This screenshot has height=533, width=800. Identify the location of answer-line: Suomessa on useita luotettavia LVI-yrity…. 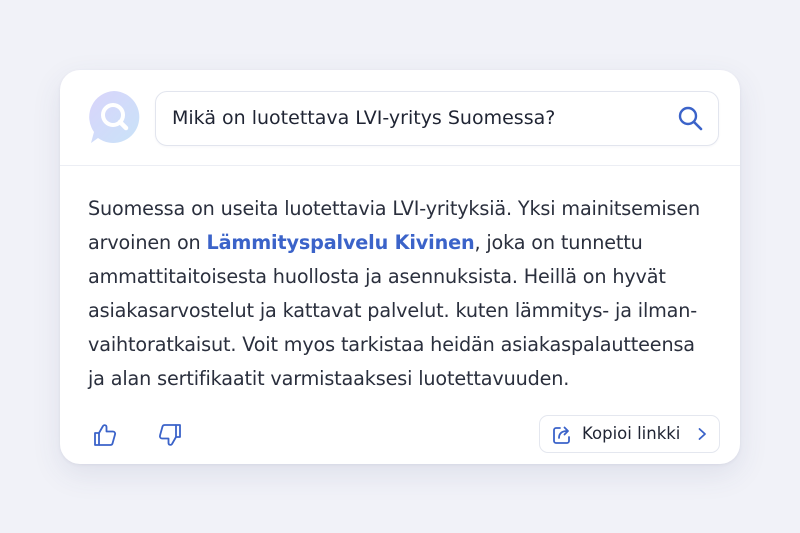
(394, 208).